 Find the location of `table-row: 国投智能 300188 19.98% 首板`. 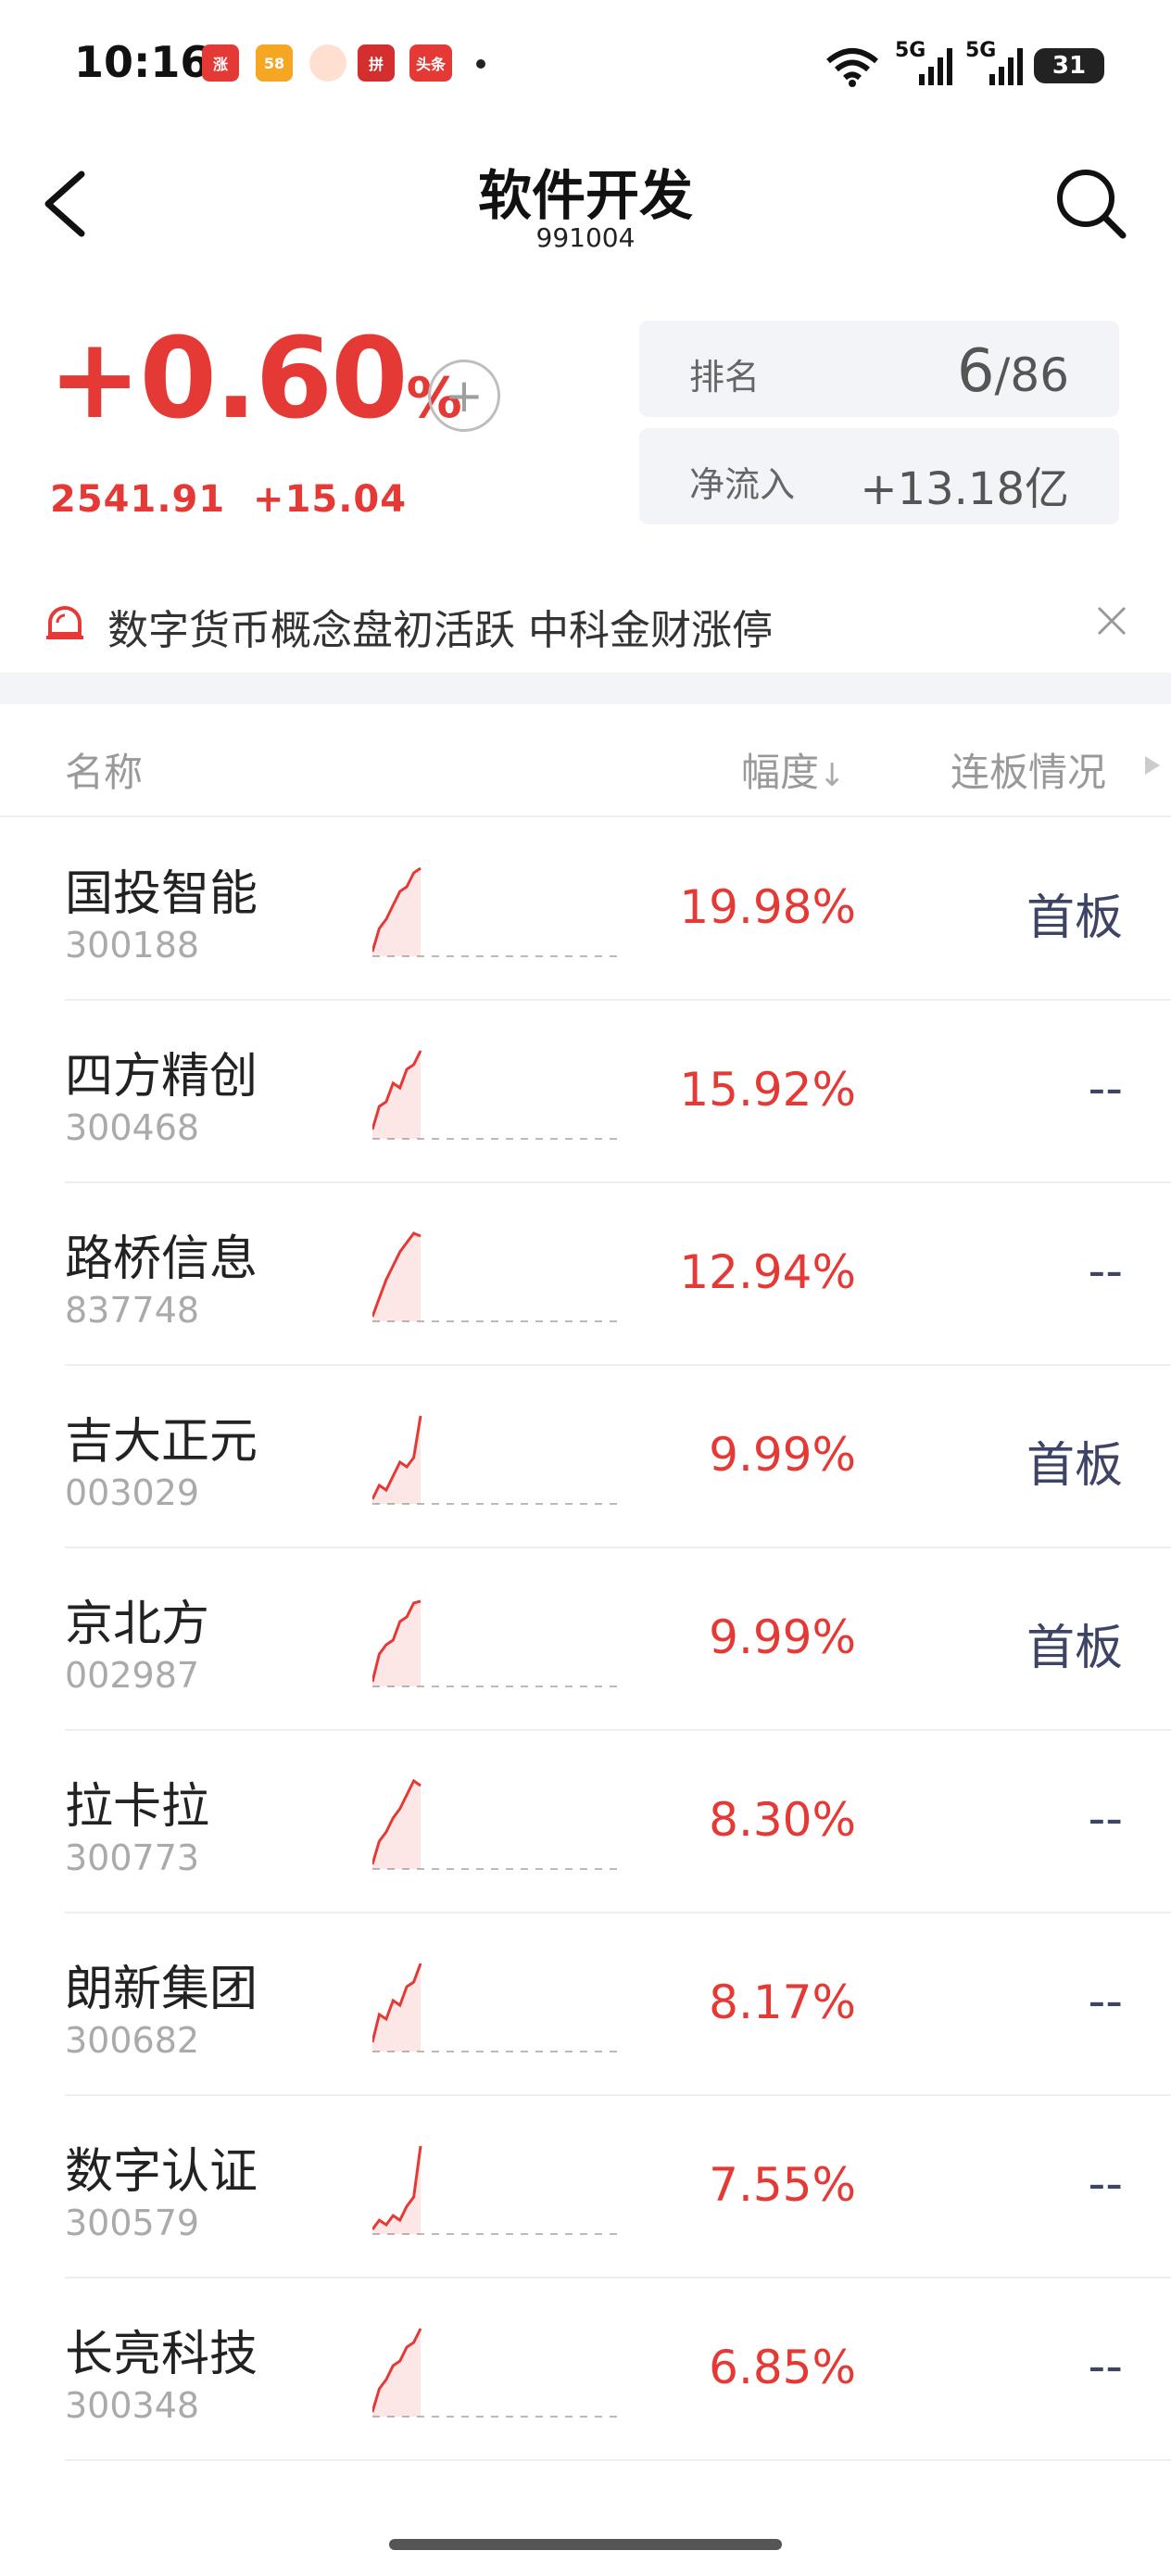

table-row: 国投智能 300188 19.98% 首板 is located at coordinates (618, 909).